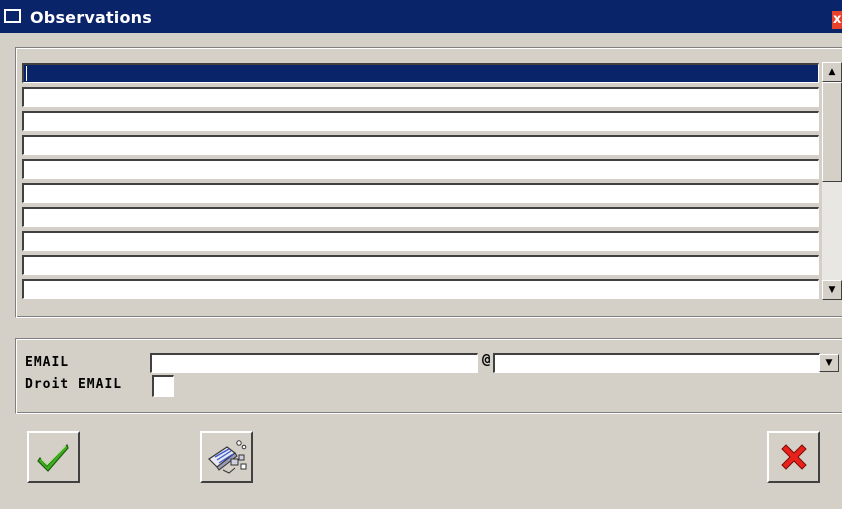 The width and height of the screenshot is (842, 509). What do you see at coordinates (832, 290) in the screenshot?
I see `scroll-down-button: ▼` at bounding box center [832, 290].